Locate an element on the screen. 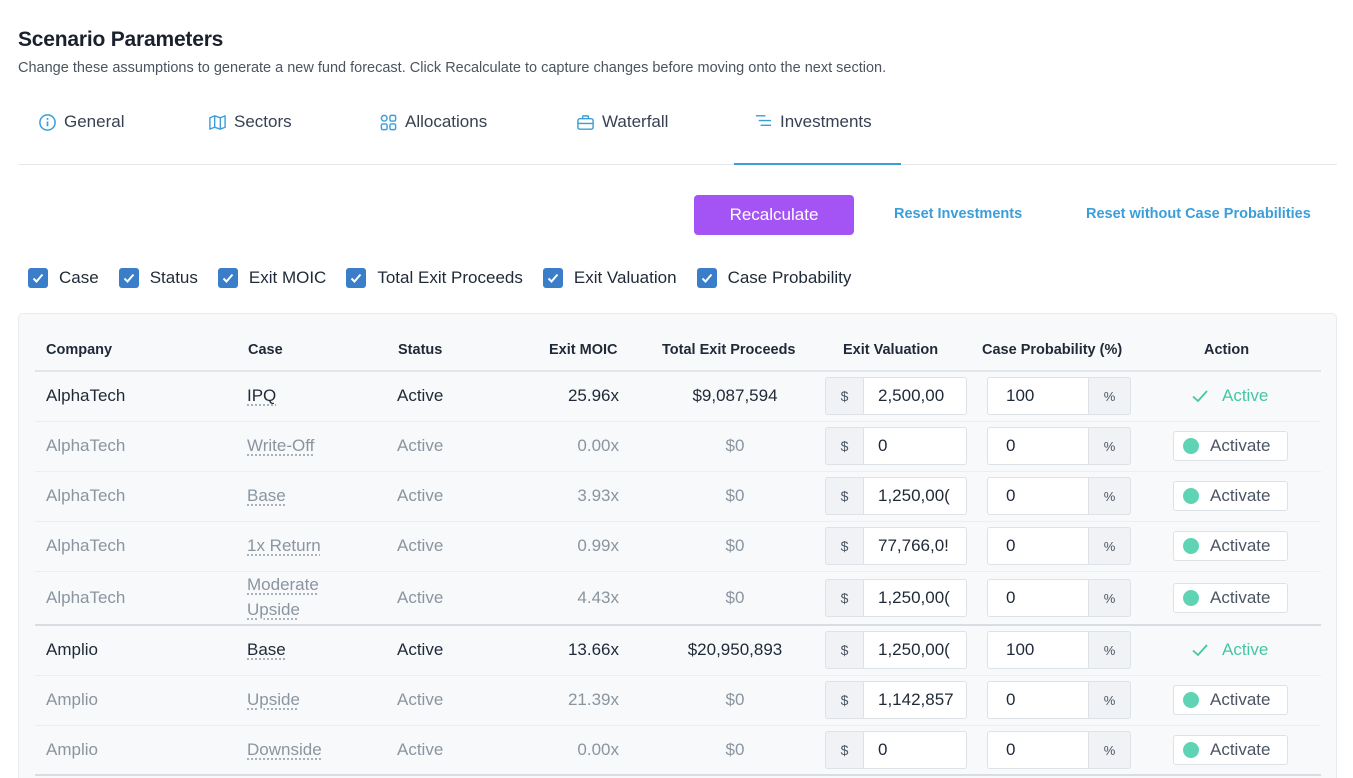  moic-cell: 0.99x is located at coordinates (569, 546).